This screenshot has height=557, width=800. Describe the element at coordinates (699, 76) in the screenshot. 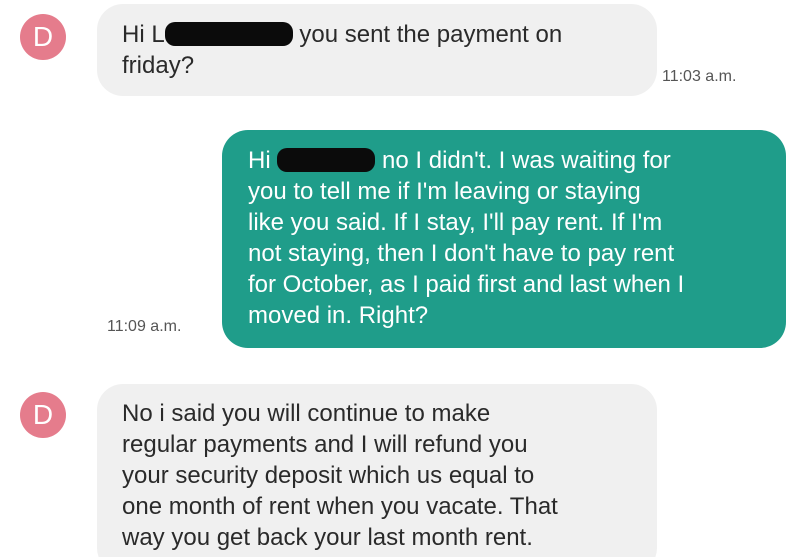

I see `message-timestamp: 11:03 a.m.` at that location.